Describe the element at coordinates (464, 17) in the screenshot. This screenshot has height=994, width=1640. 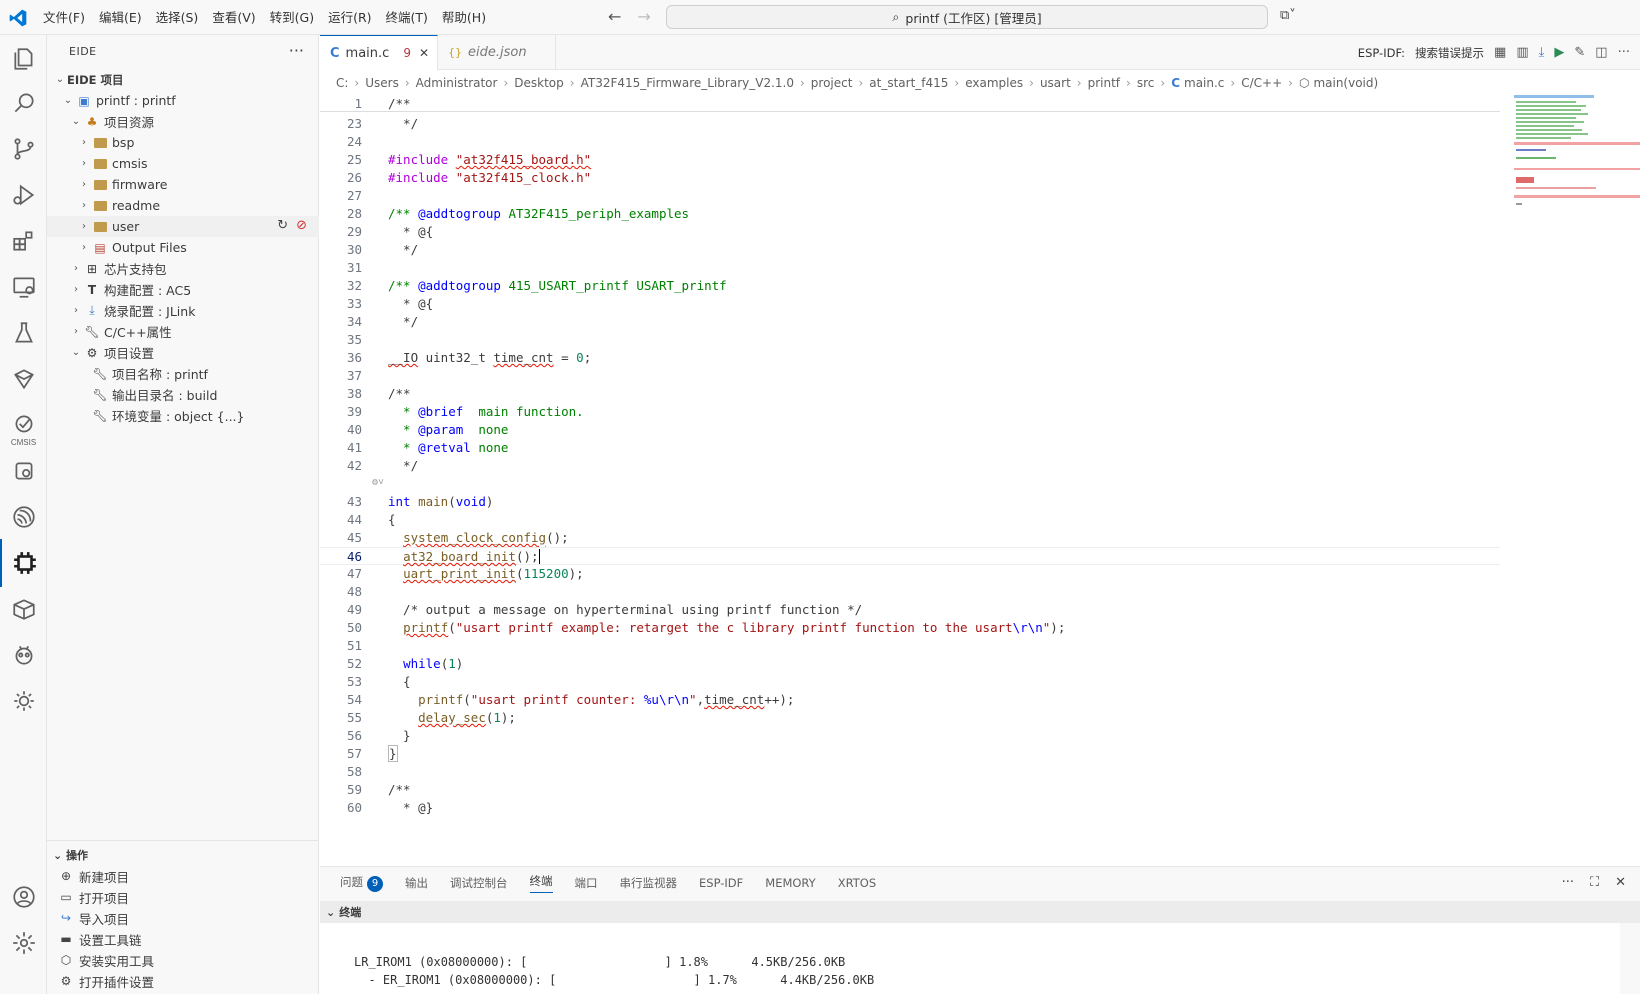
I see `menu-help: 帮助(H)` at that location.